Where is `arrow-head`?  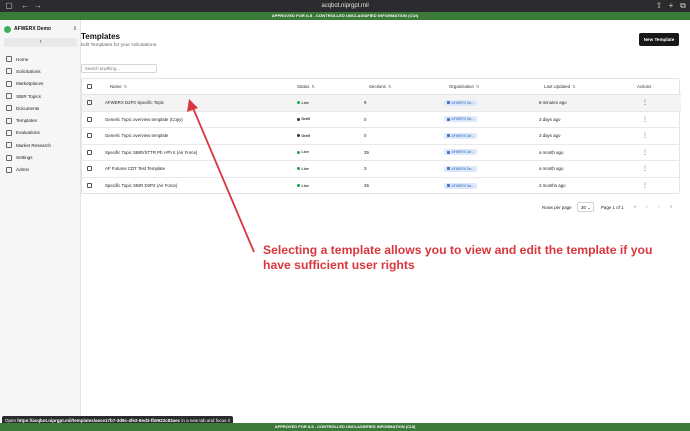
arrow-head is located at coordinates (192, 105).